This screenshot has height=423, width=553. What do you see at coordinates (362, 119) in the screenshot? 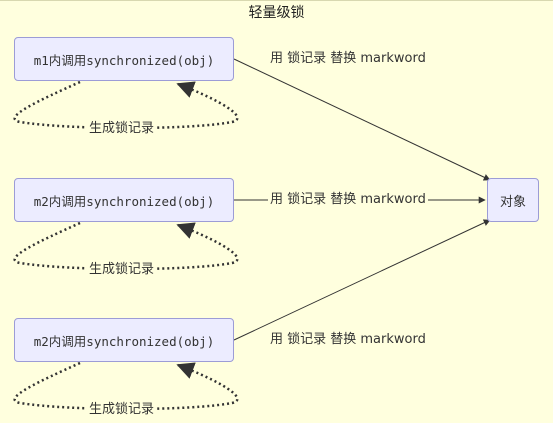
I see `edge-m1-to-object` at bounding box center [362, 119].